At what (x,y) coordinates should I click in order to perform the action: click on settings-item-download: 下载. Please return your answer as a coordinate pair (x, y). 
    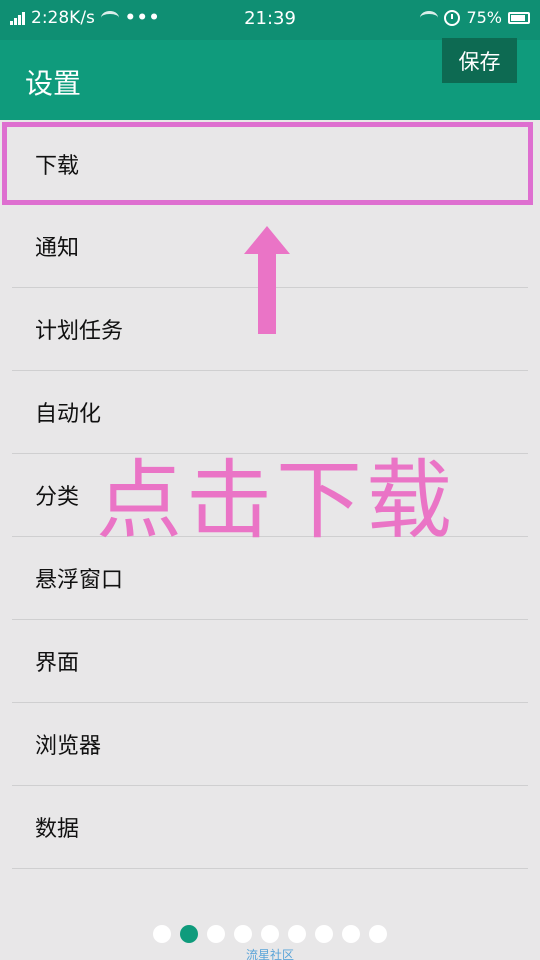
    Looking at the image, I should click on (267, 163).